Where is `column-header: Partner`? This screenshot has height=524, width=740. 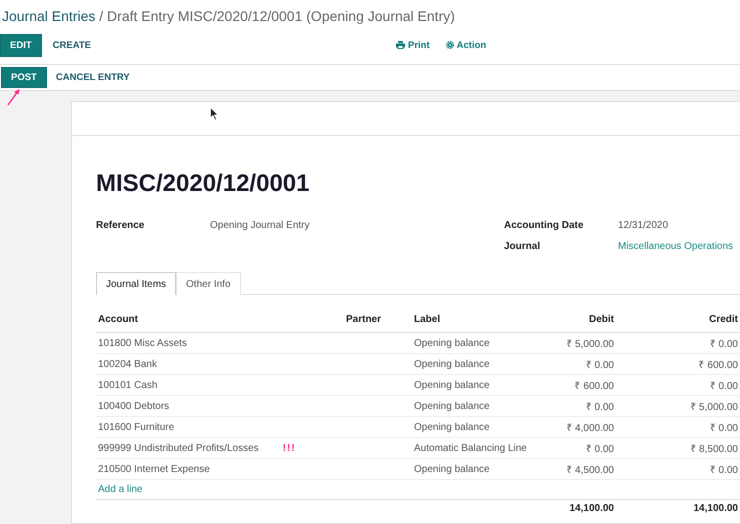
column-header: Partner is located at coordinates (363, 319).